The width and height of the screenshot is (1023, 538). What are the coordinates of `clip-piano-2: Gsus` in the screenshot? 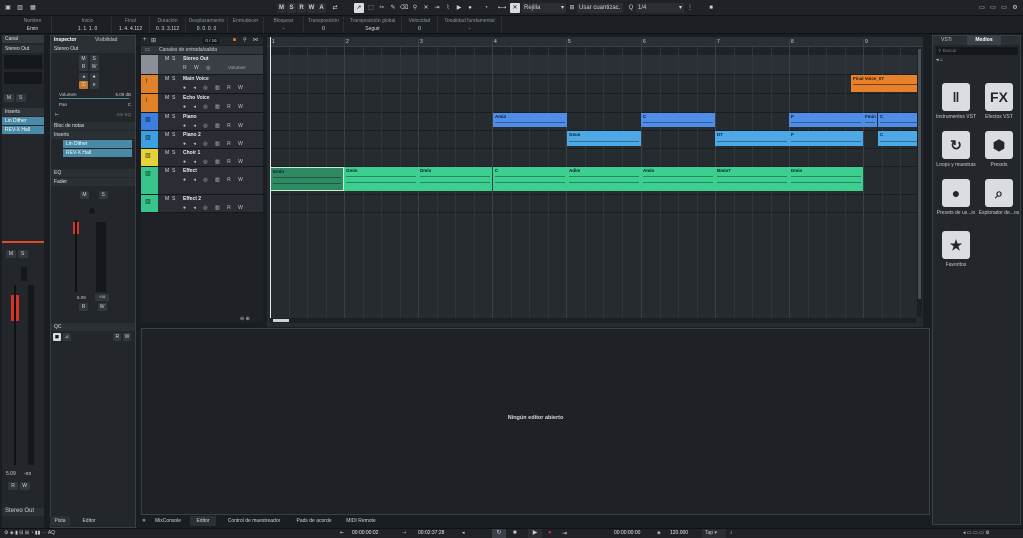 It's located at (604, 138).